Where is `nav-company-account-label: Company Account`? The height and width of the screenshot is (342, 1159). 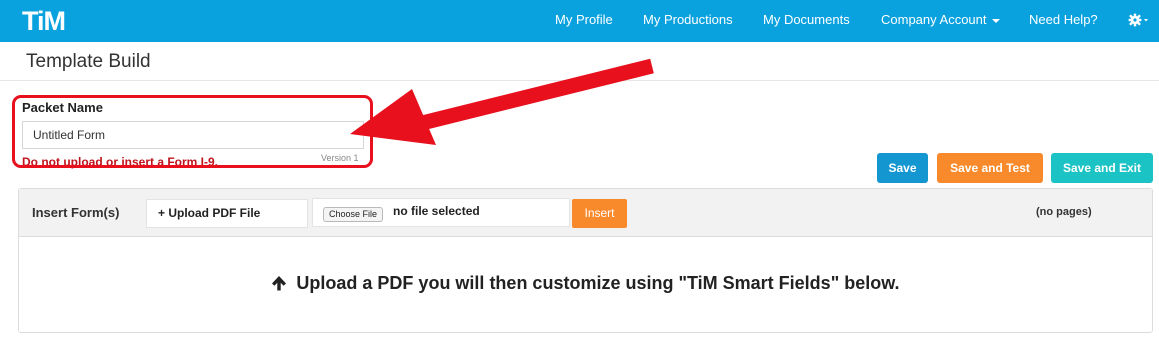 nav-company-account-label: Company Account is located at coordinates (934, 19).